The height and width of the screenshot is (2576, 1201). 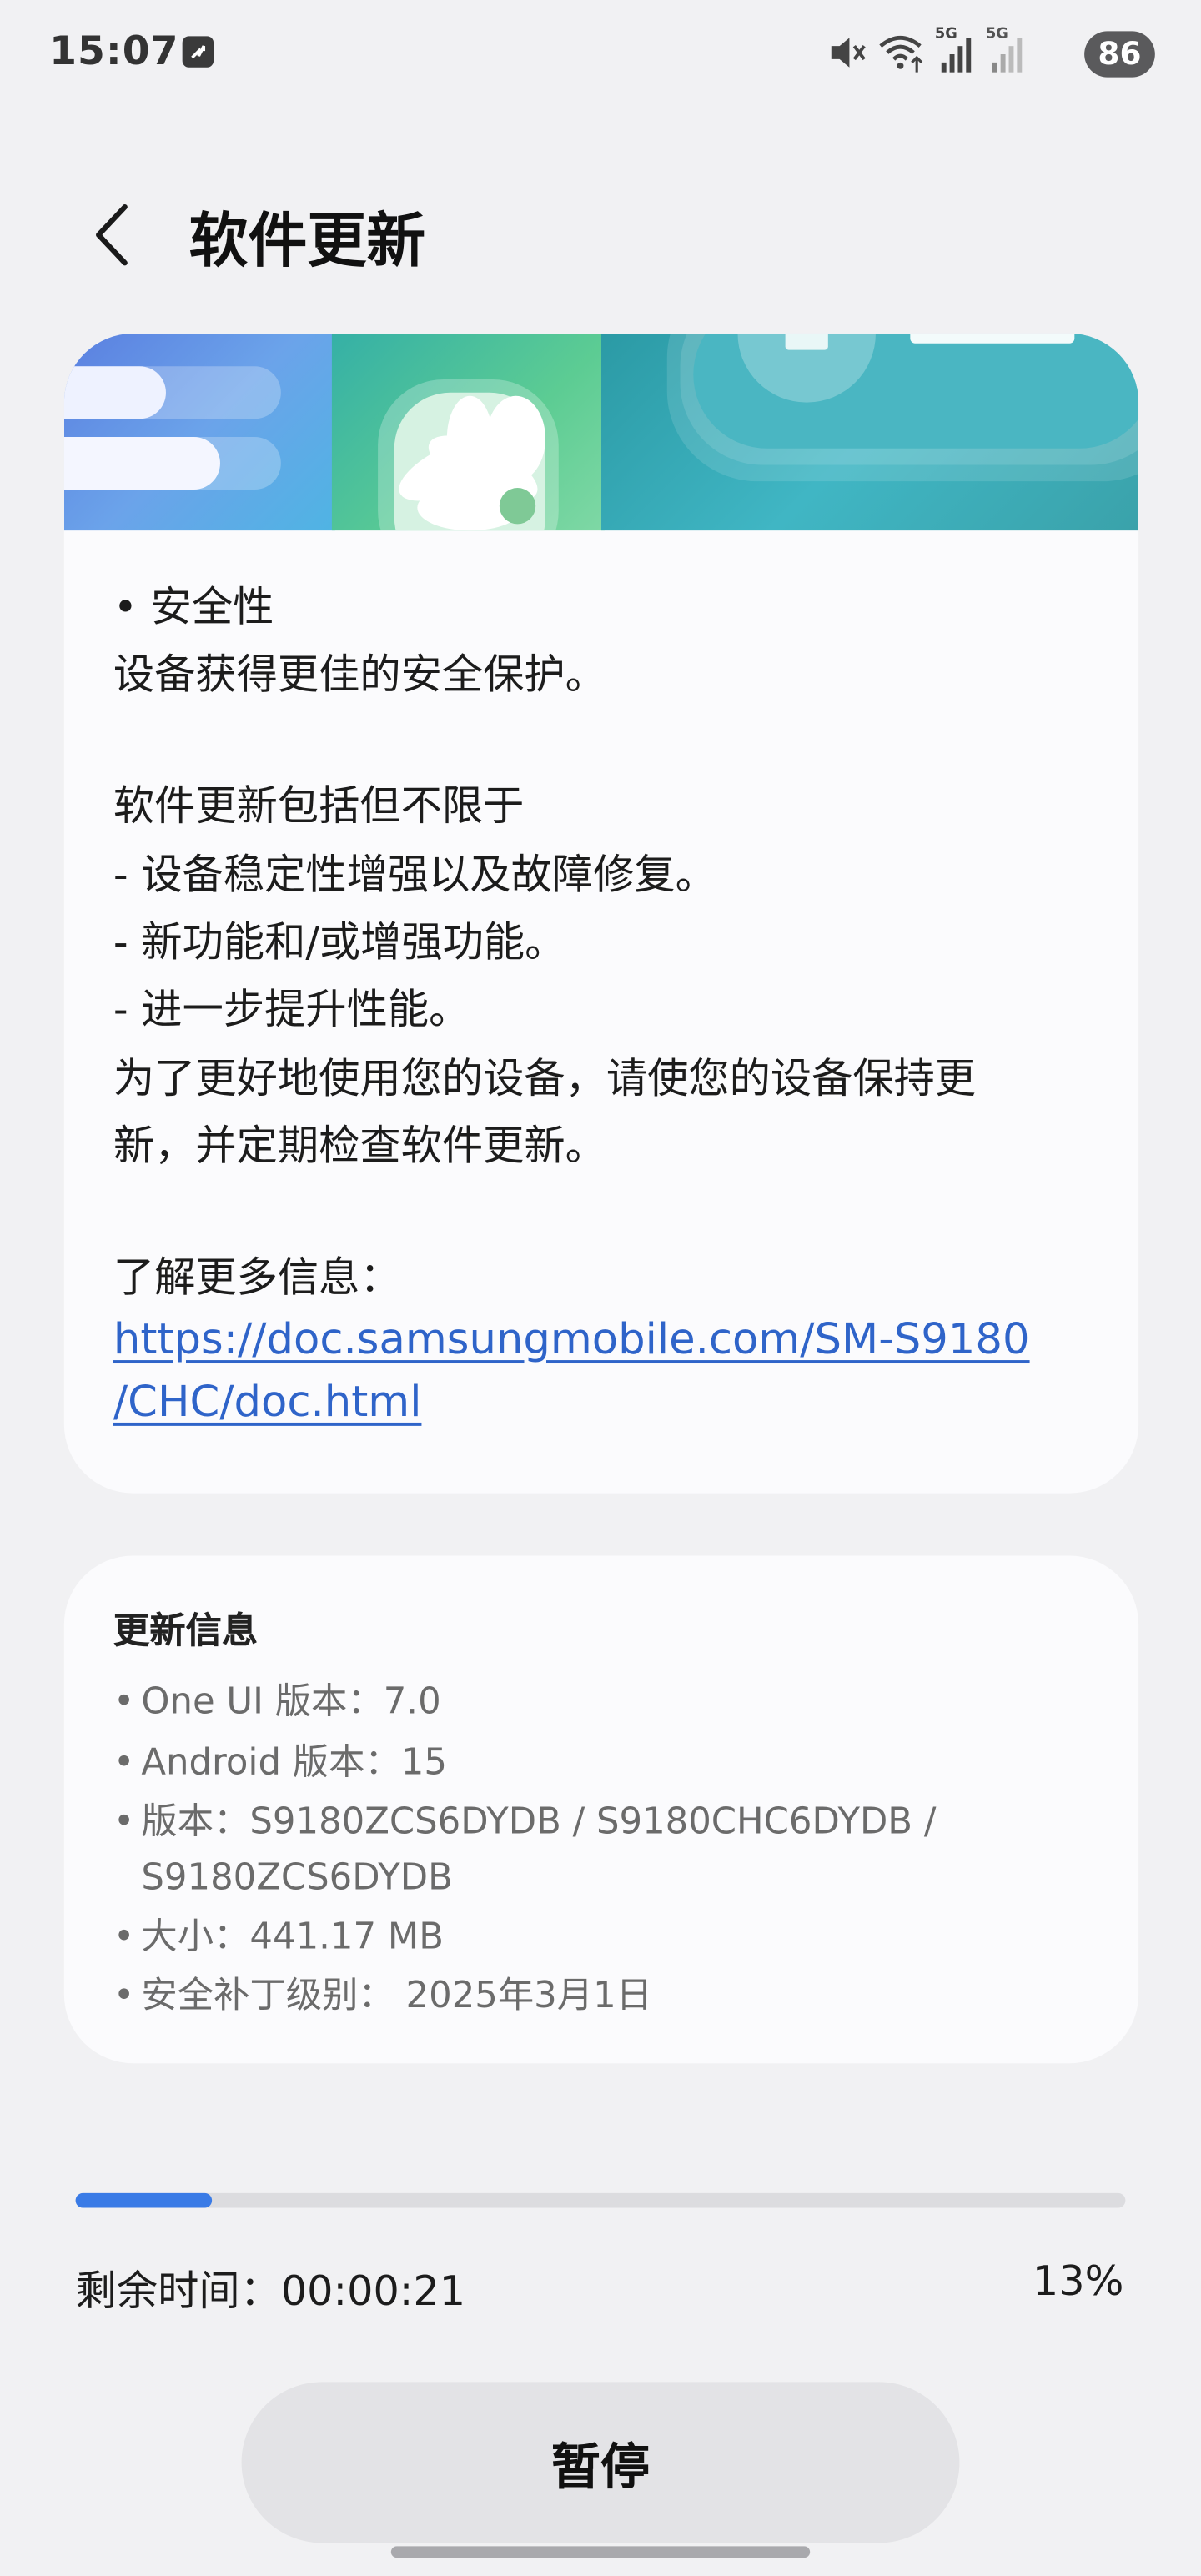 I want to click on info-item-continuation: S9180ZCS6DYDB, so click(x=297, y=1878).